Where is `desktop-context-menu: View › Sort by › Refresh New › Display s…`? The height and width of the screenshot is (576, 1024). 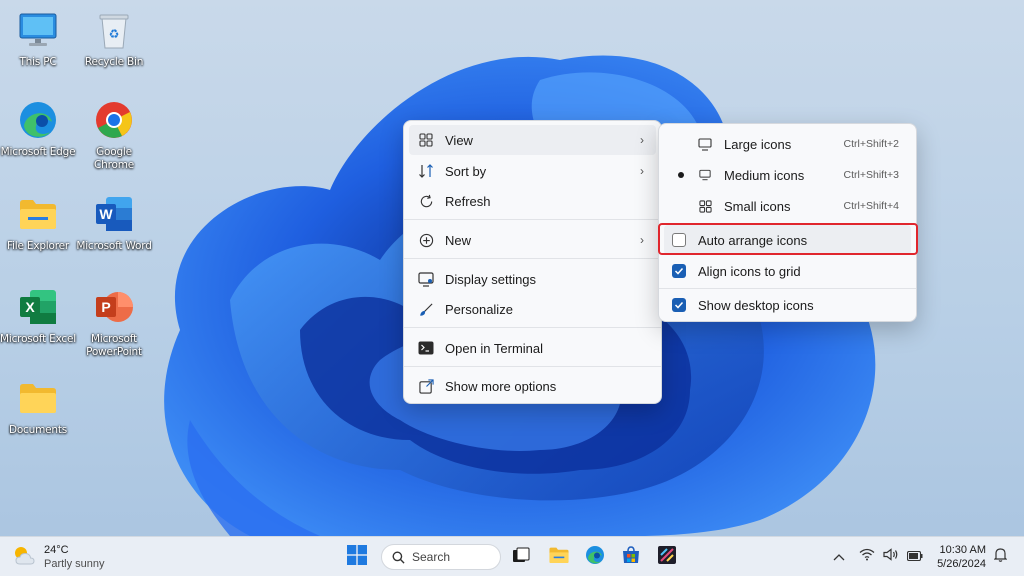
desktop-context-menu: View › Sort by › Refresh New › Display s… is located at coordinates (532, 262).